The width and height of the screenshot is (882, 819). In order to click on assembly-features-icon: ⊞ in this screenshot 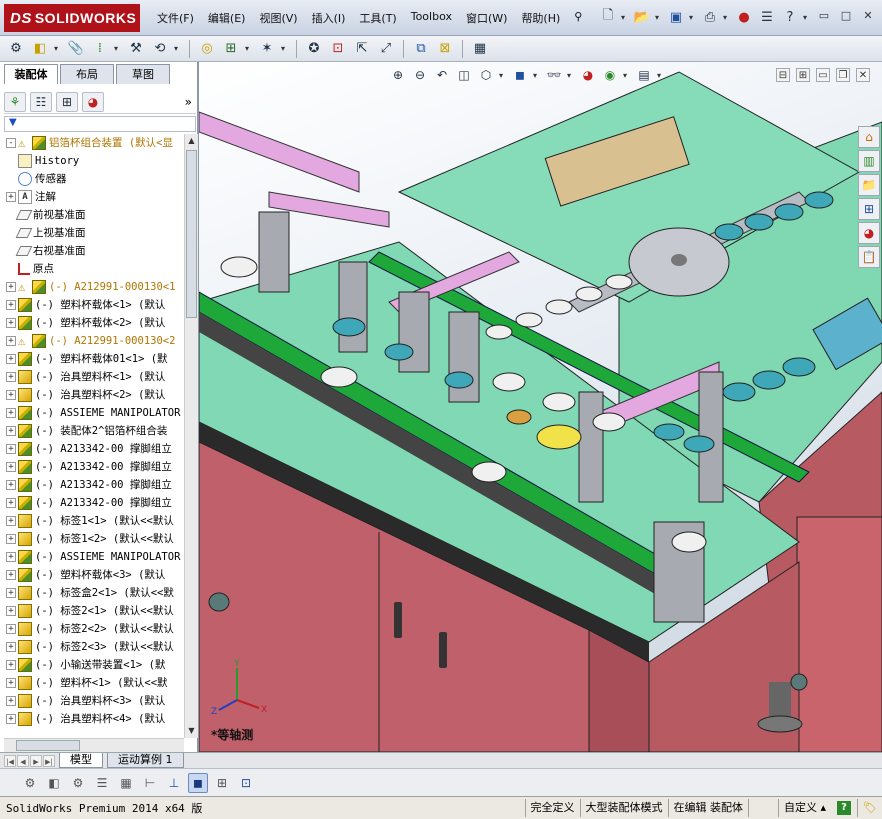, I will do `click(231, 49)`.